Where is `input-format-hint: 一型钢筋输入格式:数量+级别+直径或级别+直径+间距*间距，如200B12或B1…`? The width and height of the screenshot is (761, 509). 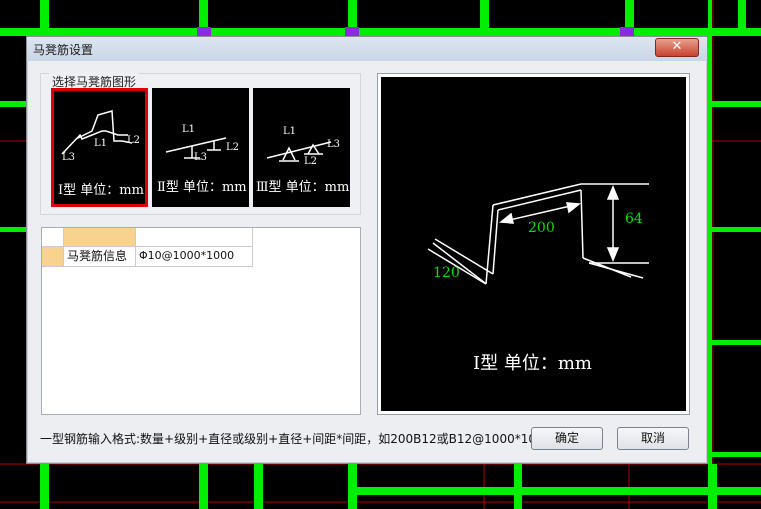
input-format-hint: 一型钢筋输入格式:数量+级别+直径或级别+直径+间距*间距，如200B12或B1… is located at coordinates (296, 439).